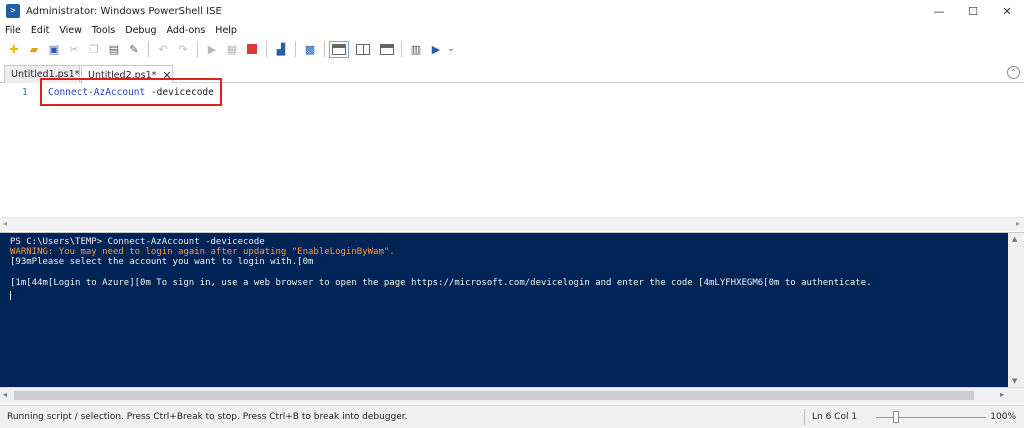  Describe the element at coordinates (134, 49) in the screenshot. I see `clear-console-icon: ✎` at that location.